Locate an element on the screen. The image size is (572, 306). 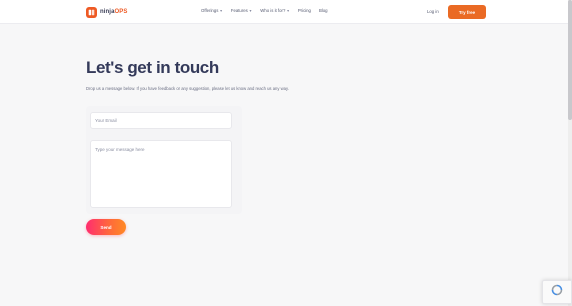
nav-item-blog: Blog is located at coordinates (323, 10).